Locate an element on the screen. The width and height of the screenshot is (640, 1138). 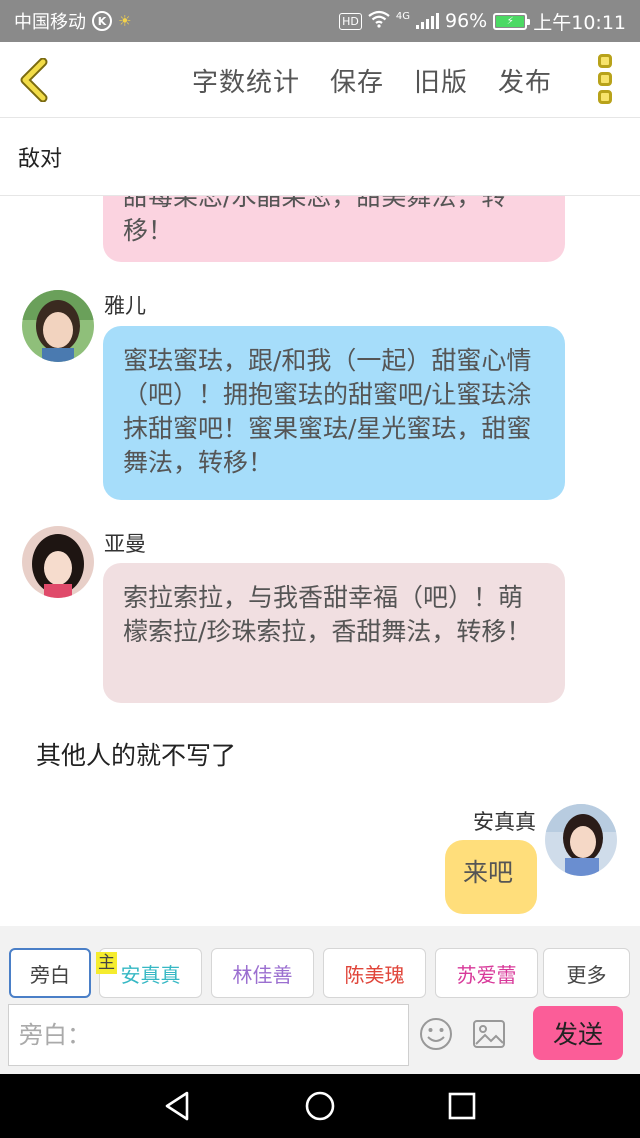
send-button: 发送 is located at coordinates (578, 1033).